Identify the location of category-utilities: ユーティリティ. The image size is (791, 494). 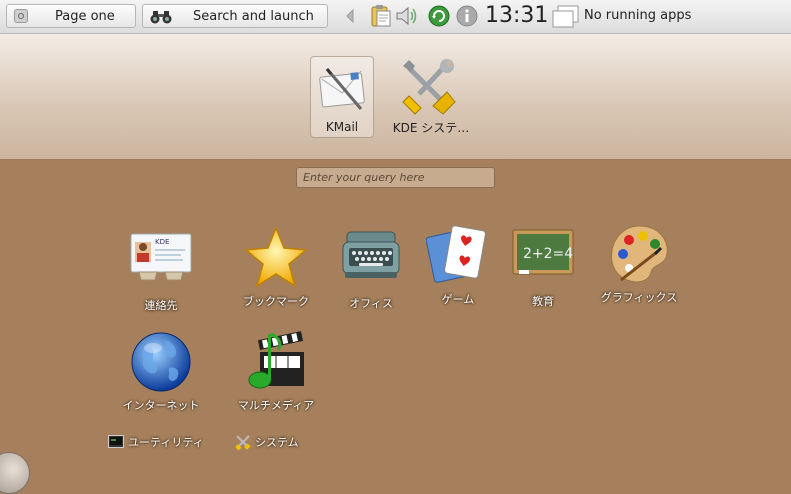
(158, 442).